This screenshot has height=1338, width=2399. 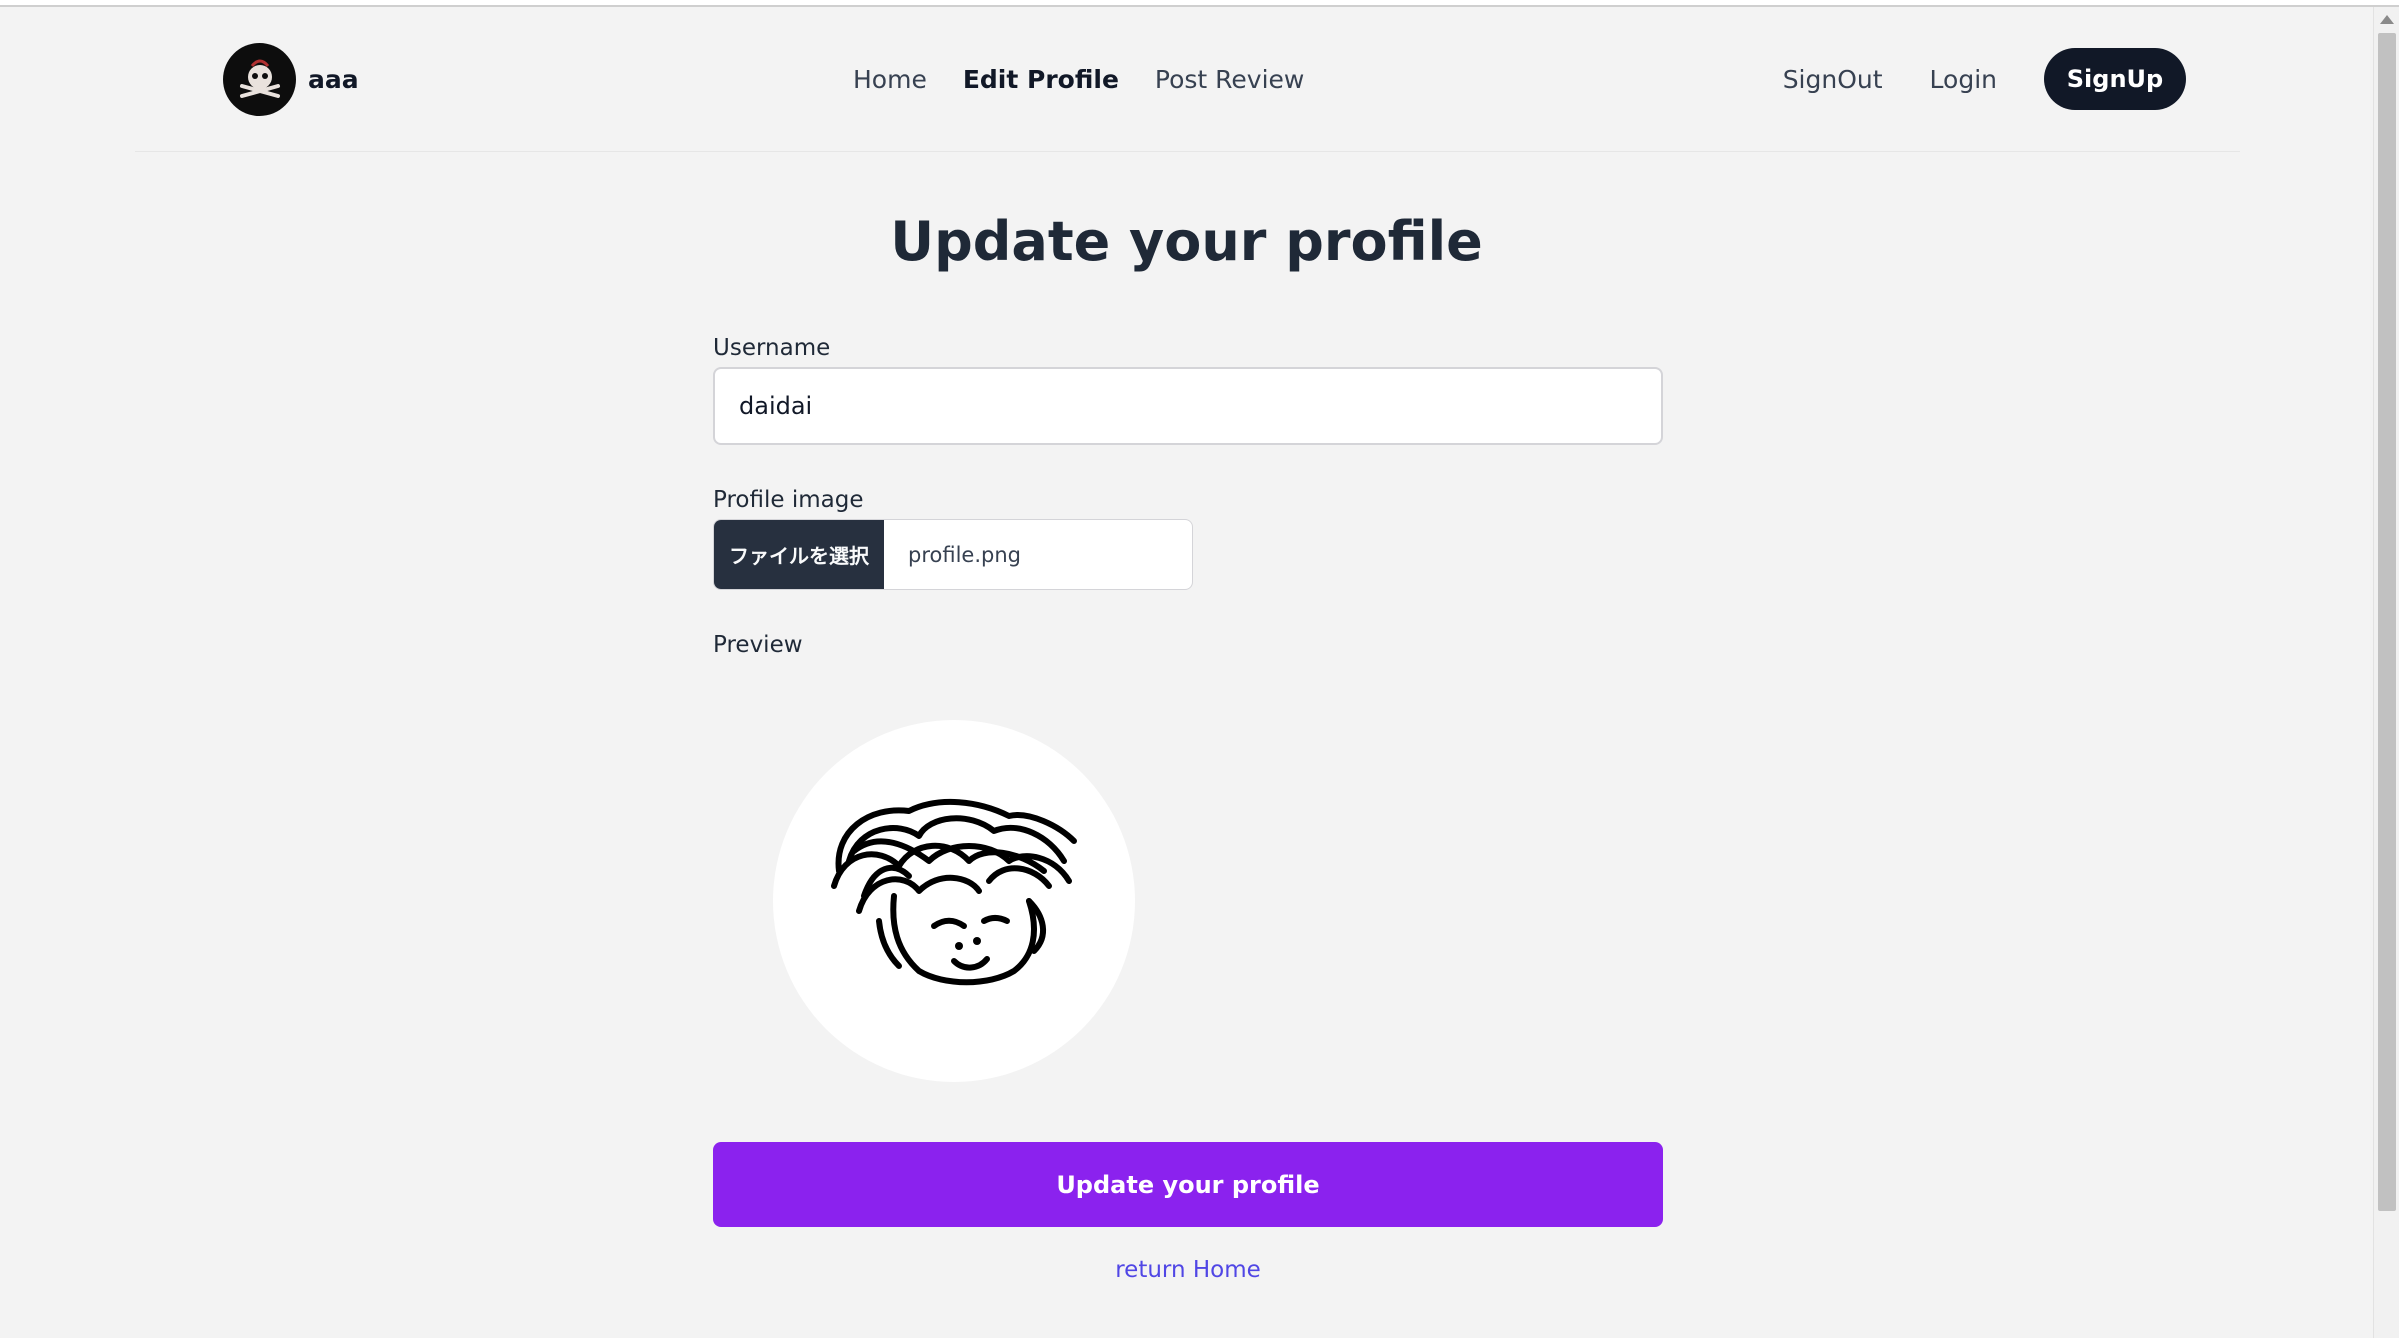 I want to click on profile-image-preview, so click(x=954, y=901).